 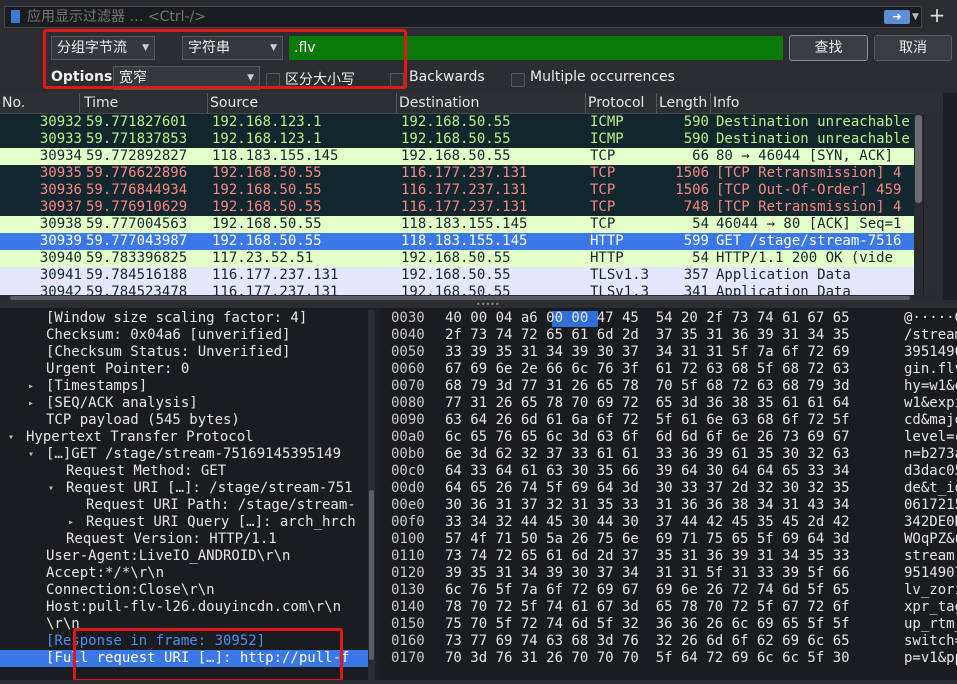 What do you see at coordinates (930, 505) in the screenshot?
I see `bytes-ascii: 06172153 166841C4` at bounding box center [930, 505].